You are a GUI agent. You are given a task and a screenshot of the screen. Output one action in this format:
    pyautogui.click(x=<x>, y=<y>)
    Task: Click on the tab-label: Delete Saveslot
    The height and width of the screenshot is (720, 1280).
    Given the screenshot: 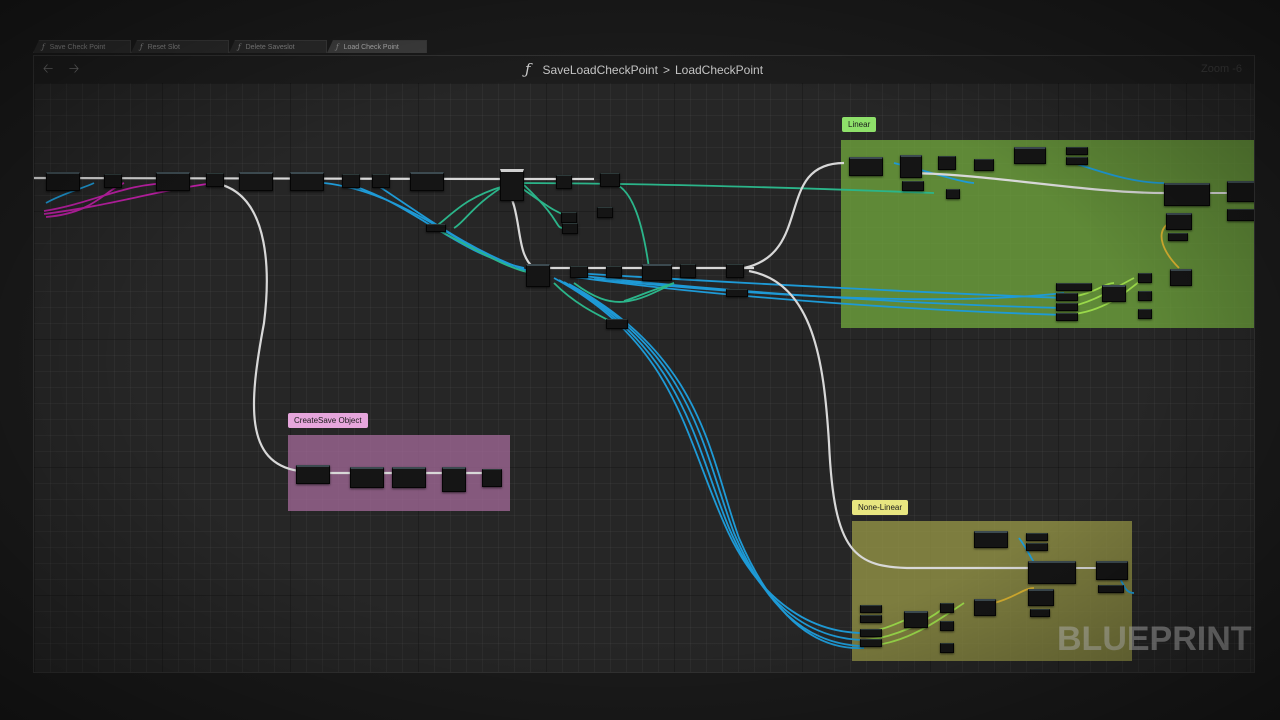 What is the action you would take?
    pyautogui.click(x=270, y=47)
    